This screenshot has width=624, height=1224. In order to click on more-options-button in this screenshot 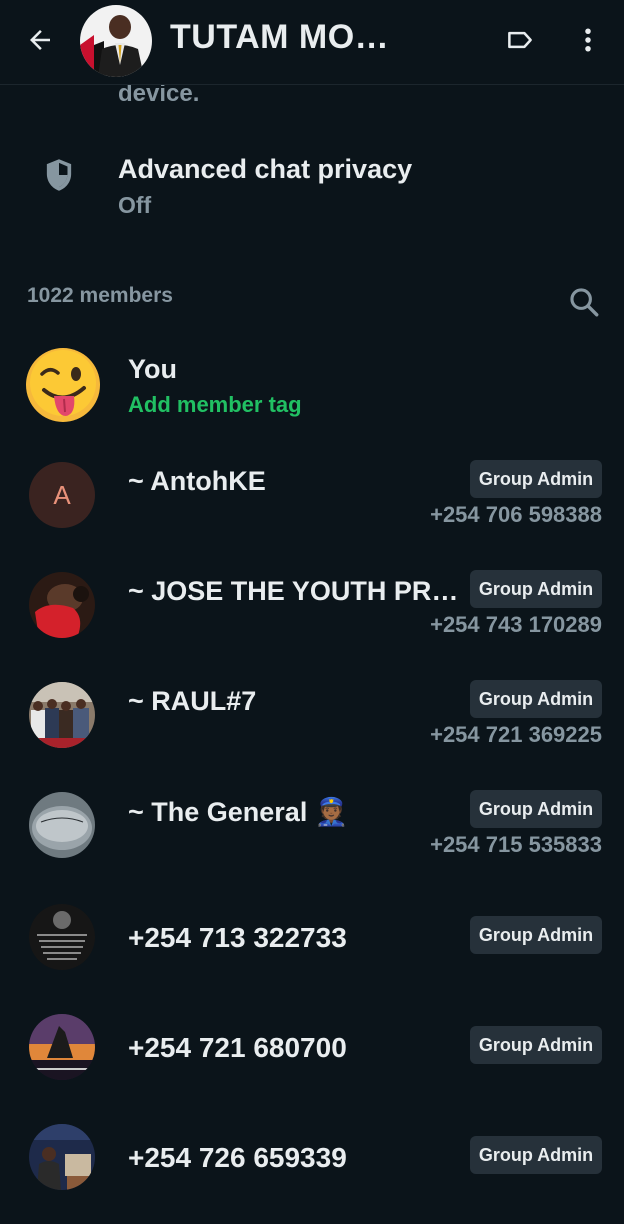, I will do `click(588, 40)`.